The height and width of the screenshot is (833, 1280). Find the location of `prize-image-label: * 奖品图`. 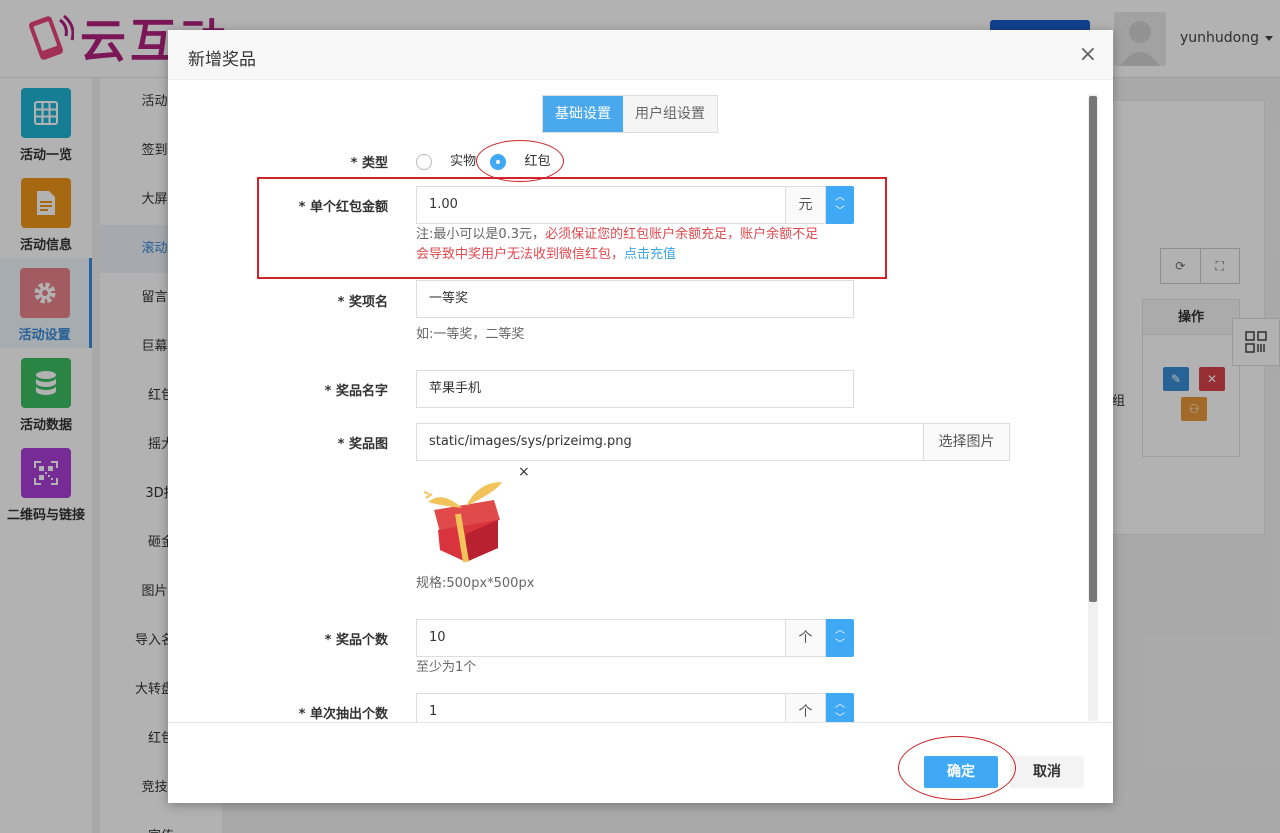

prize-image-label: * 奖品图 is located at coordinates (362, 444).